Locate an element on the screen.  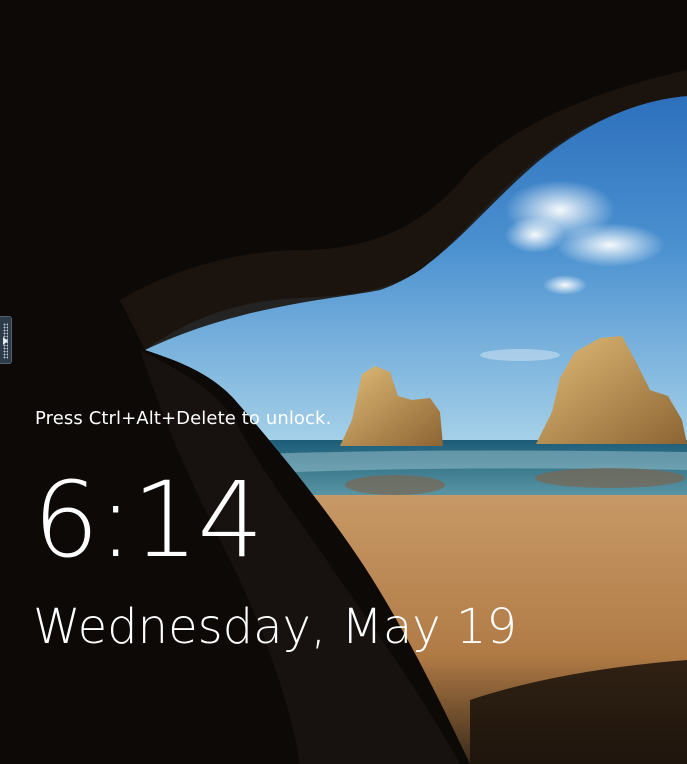
clock-time: 6:14 is located at coordinates (148, 520).